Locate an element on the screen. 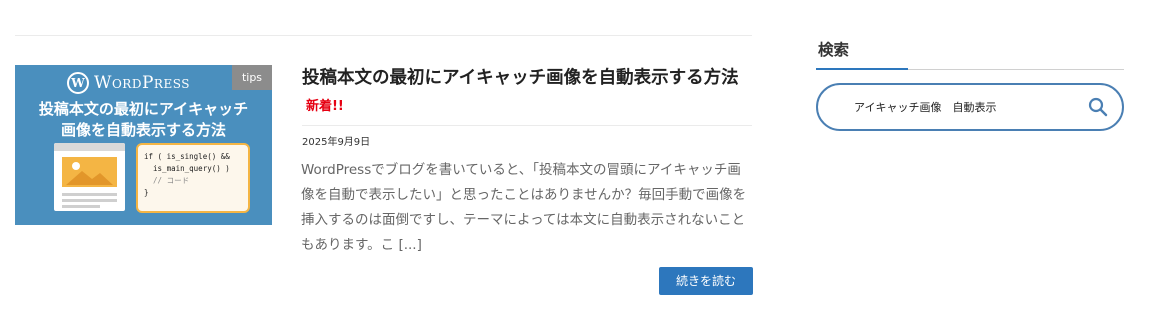  search-form is located at coordinates (970, 107).